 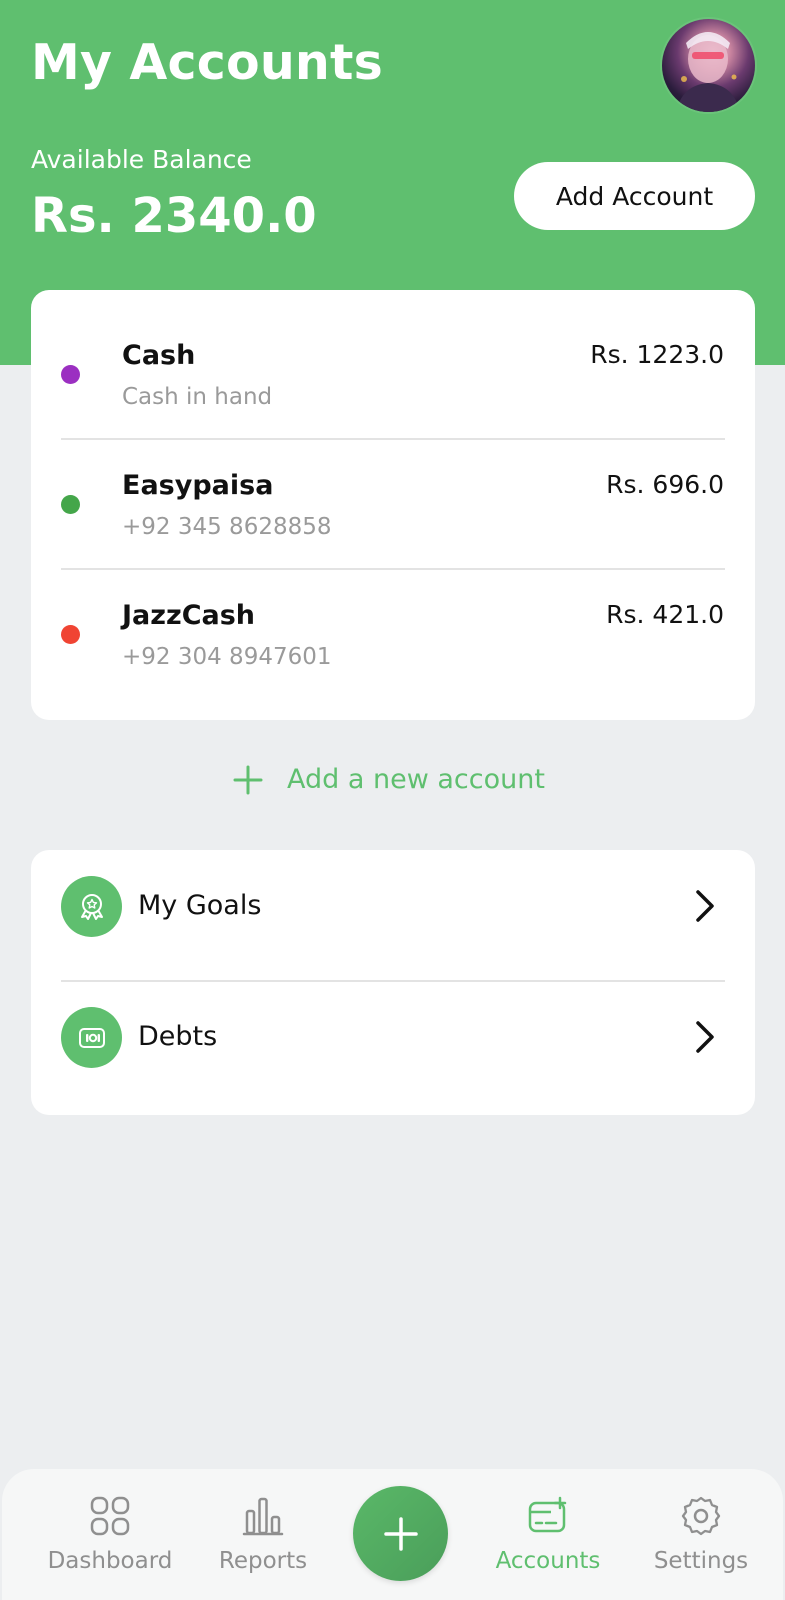 I want to click on banknote-icon-circle, so click(x=91, y=1037).